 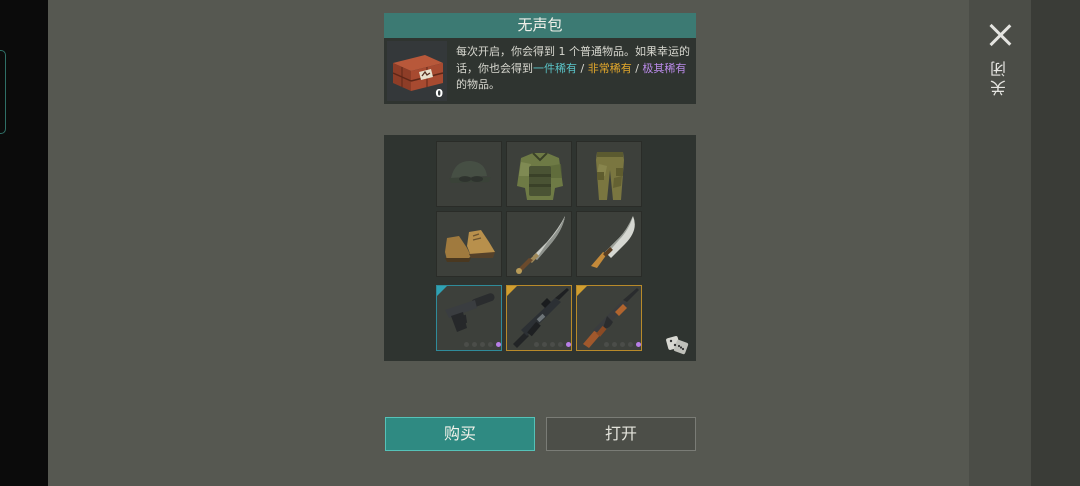 I want to click on item-slot-sabre, so click(x=539, y=244).